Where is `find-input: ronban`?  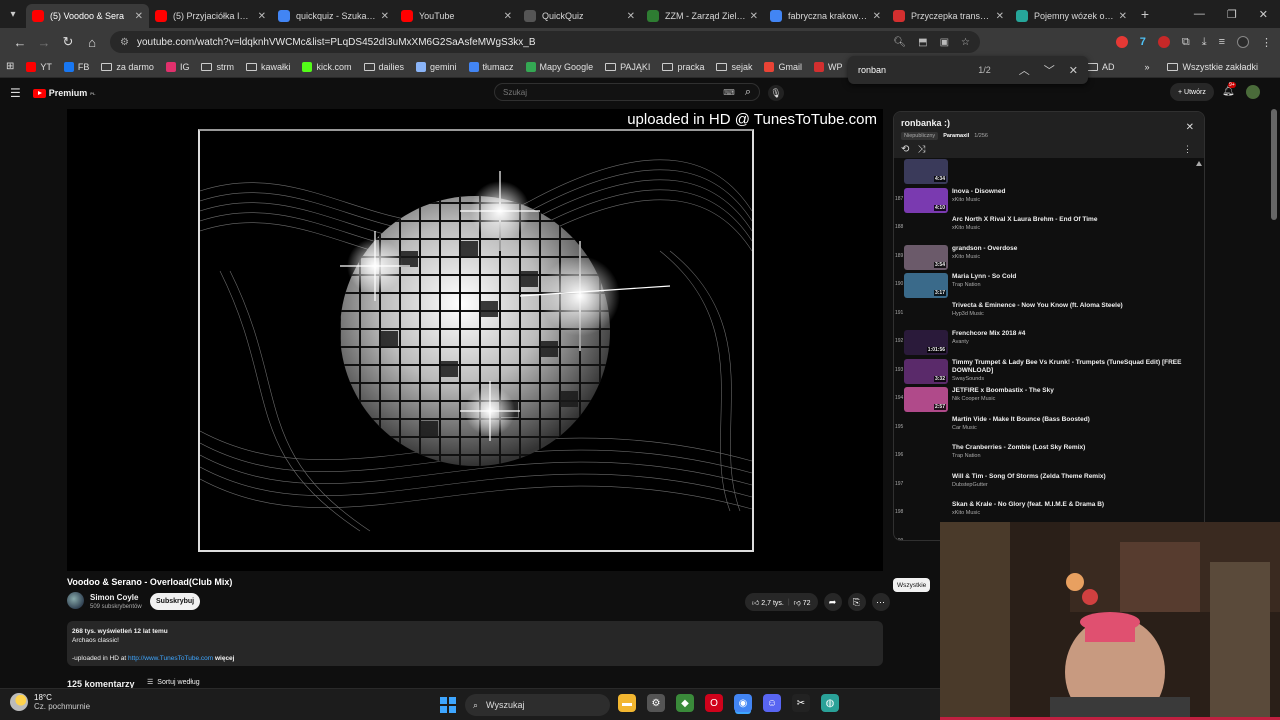
find-input: ronban is located at coordinates (918, 70).